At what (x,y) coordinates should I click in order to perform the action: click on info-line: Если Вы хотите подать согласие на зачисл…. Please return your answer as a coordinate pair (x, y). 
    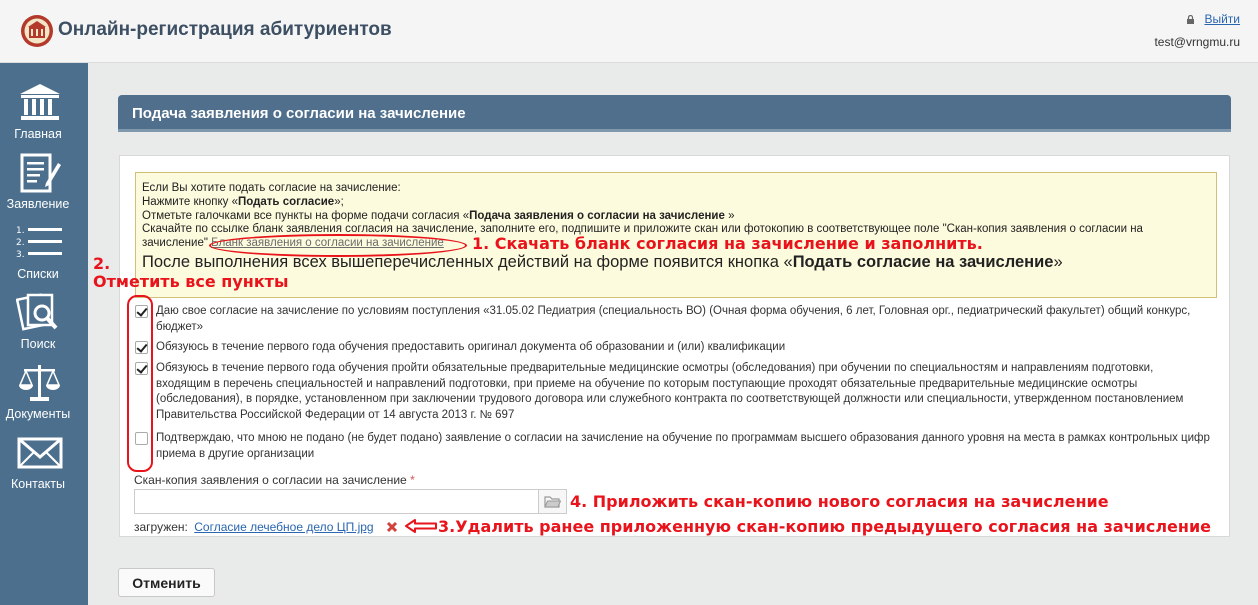
    Looking at the image, I should click on (271, 188).